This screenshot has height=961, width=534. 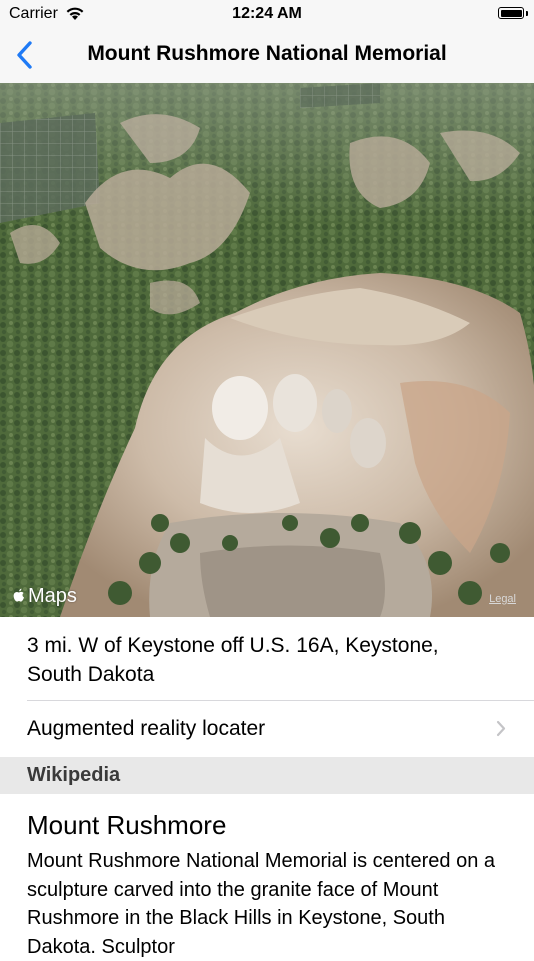 I want to click on legal-link: Legal, so click(x=502, y=599).